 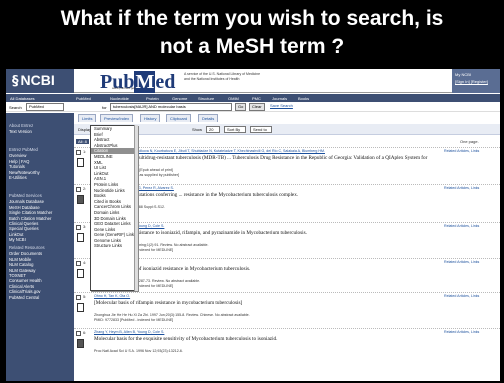 I want to click on header-meta-line-2: and the National Institutes of Health, so click(x=212, y=79).